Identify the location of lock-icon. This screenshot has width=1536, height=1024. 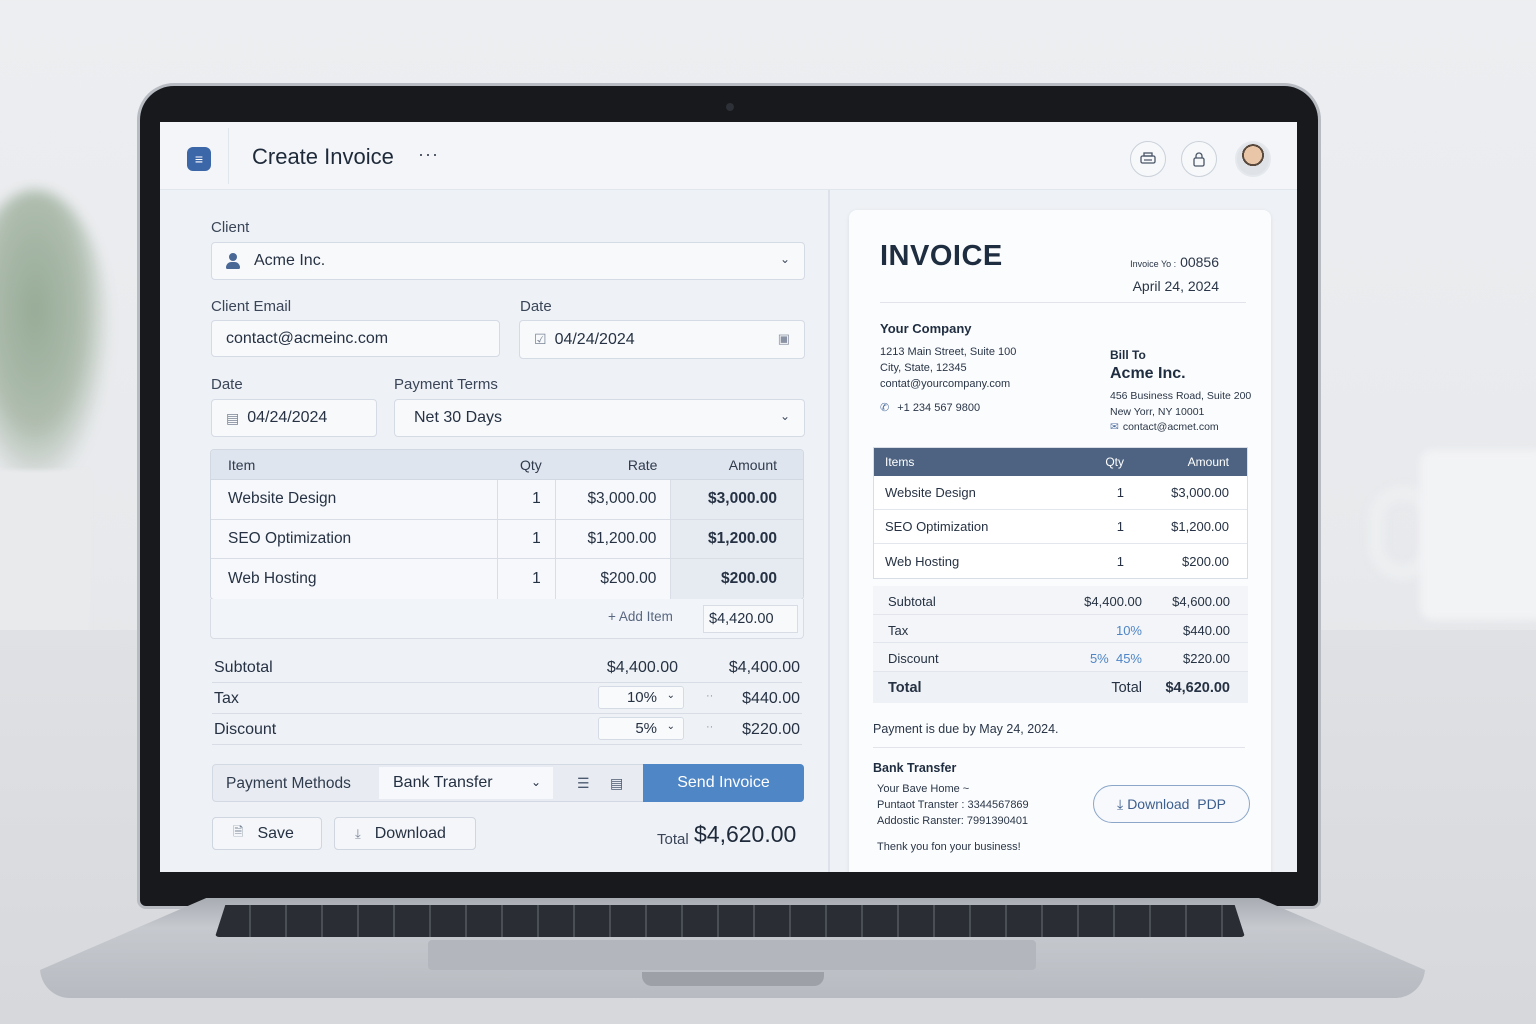
(1199, 159).